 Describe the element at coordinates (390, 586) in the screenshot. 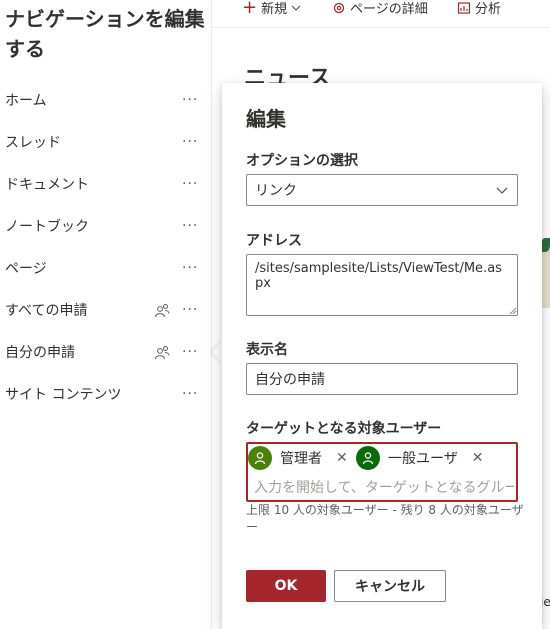

I see `cancel-button: キャンセル` at that location.